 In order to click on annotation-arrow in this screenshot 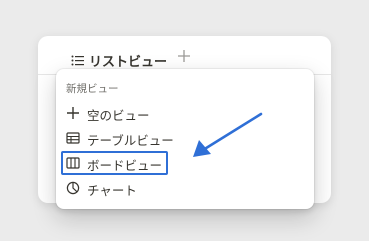, I will do `click(228, 134)`.